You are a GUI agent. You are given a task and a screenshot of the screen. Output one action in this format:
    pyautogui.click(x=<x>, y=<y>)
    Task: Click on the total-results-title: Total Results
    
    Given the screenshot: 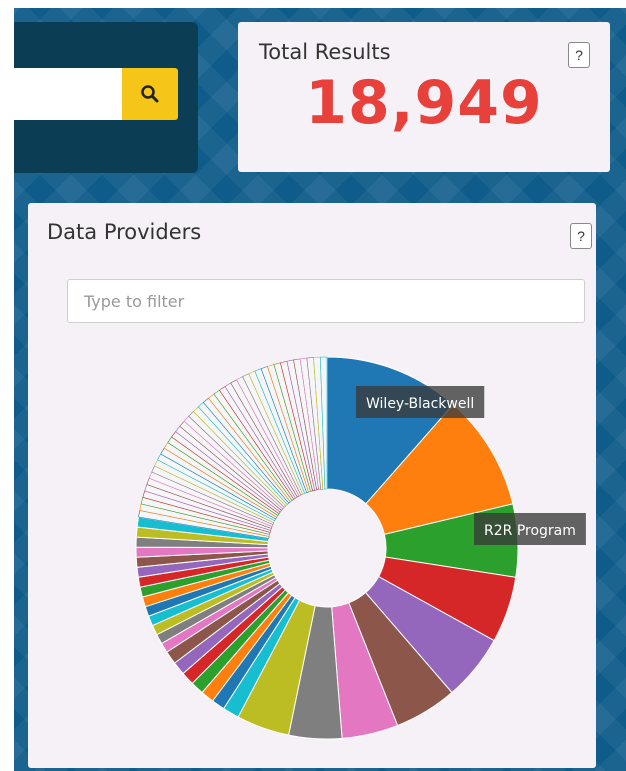 What is the action you would take?
    pyautogui.click(x=325, y=52)
    